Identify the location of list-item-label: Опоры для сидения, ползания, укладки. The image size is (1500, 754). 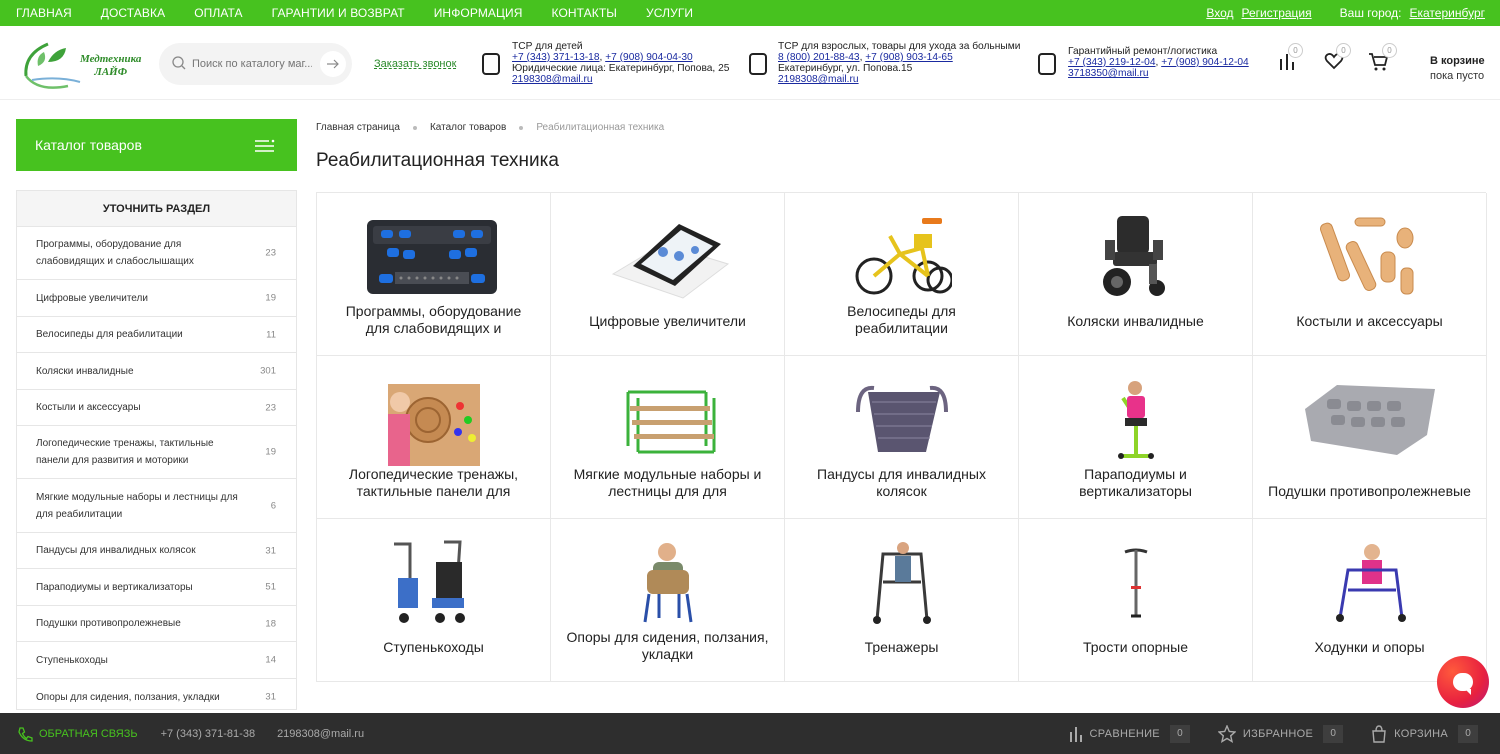
(128, 697).